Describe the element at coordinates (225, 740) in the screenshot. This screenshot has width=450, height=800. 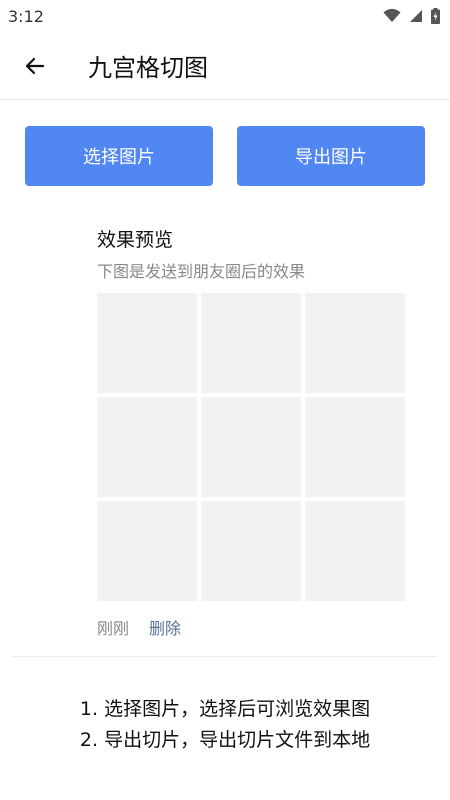
I see `instruction-line-2: 2. 导出切片，导出切片文件到本地` at that location.